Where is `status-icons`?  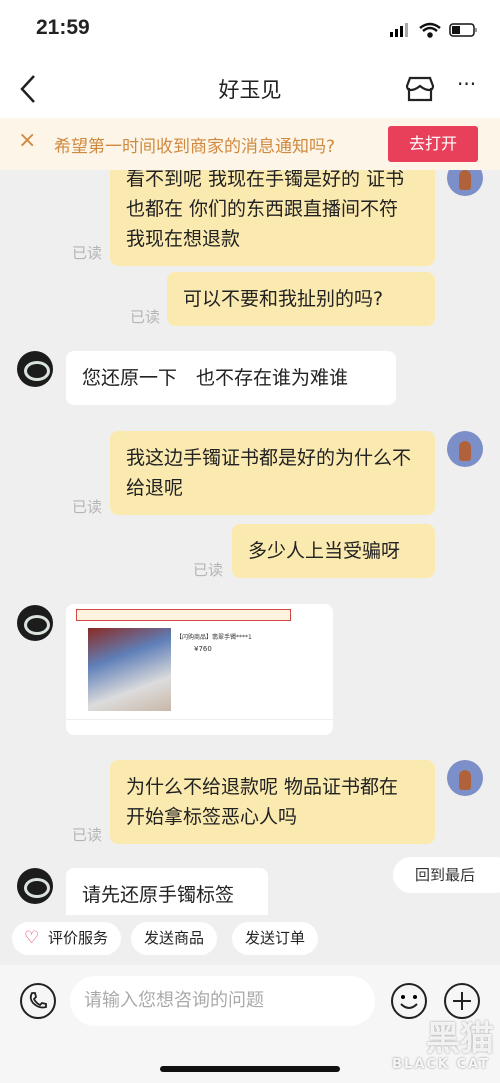 status-icons is located at coordinates (433, 30).